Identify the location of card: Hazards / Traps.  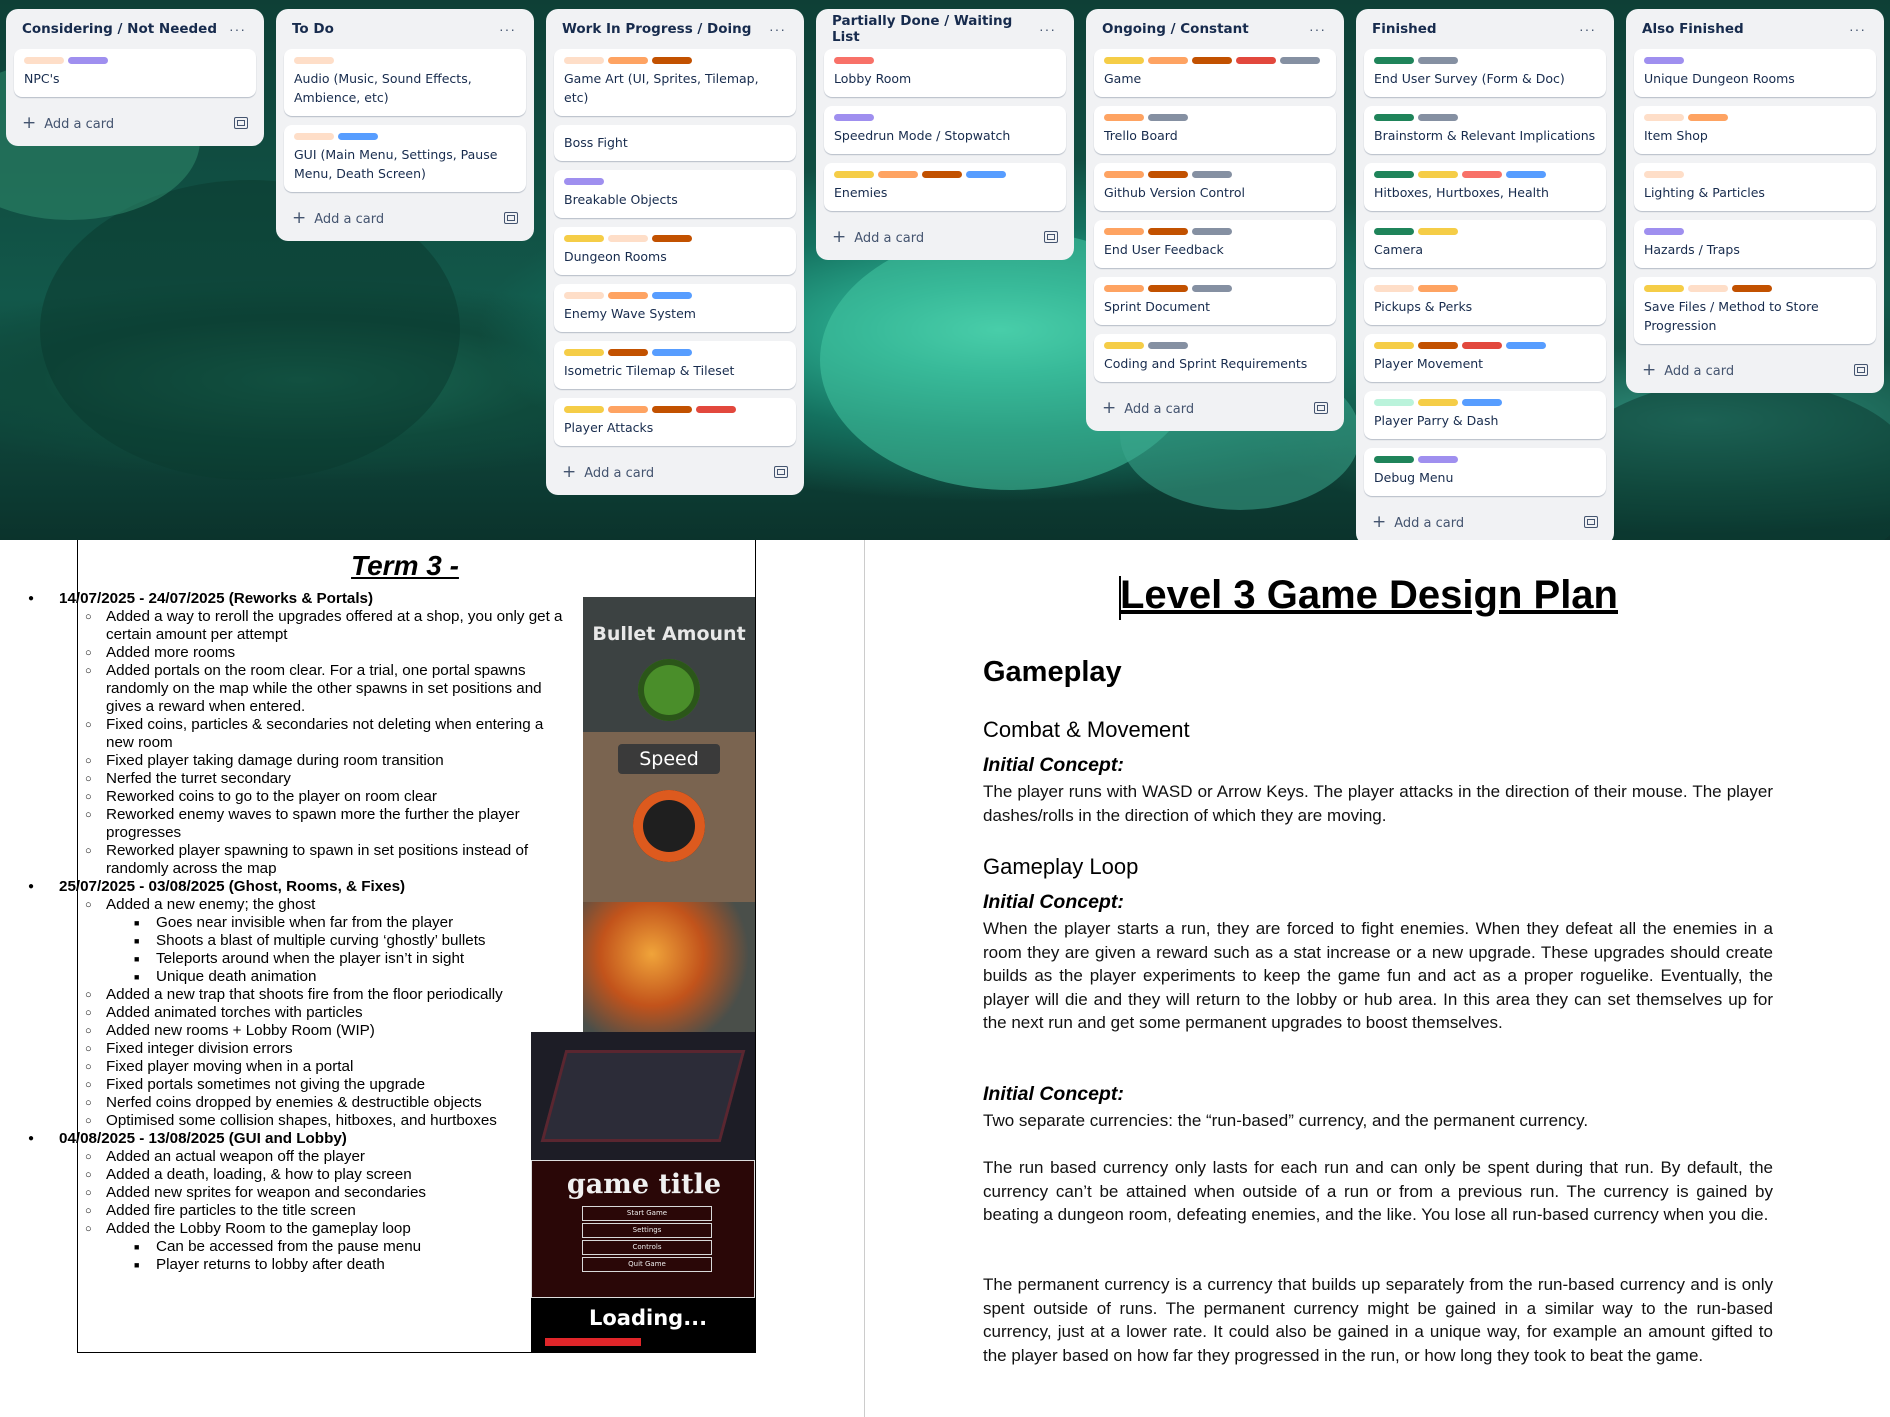
(1755, 244).